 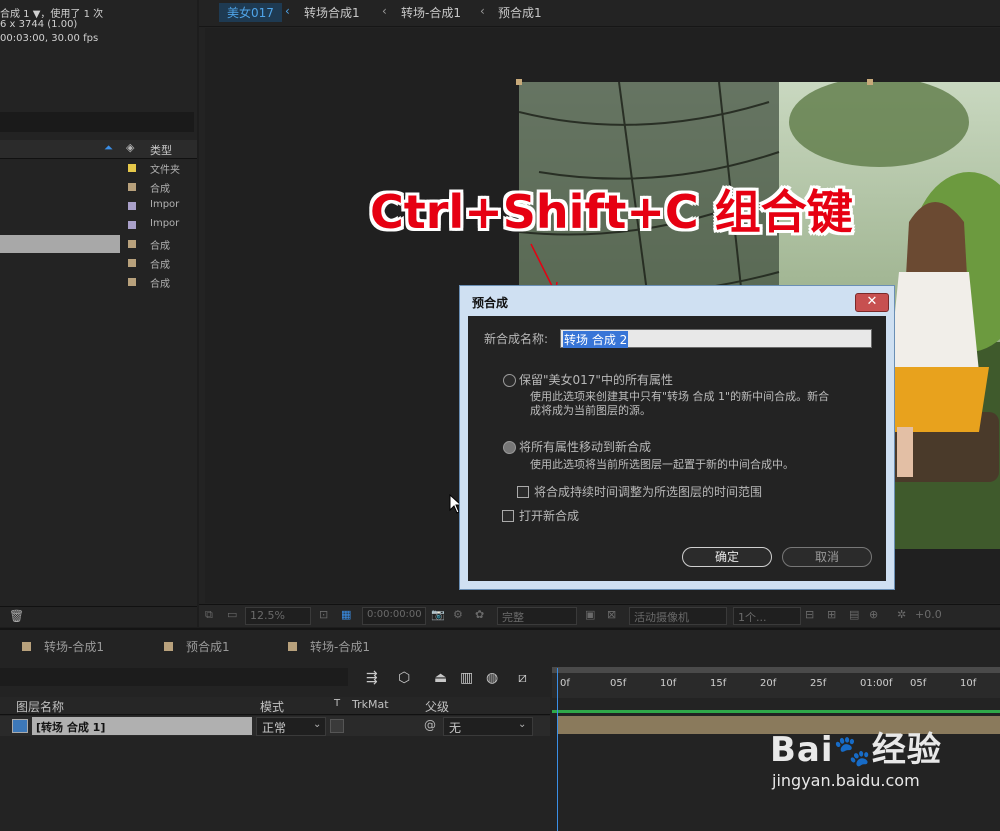 What do you see at coordinates (611, 614) in the screenshot?
I see `transparency-icon: ⊠` at bounding box center [611, 614].